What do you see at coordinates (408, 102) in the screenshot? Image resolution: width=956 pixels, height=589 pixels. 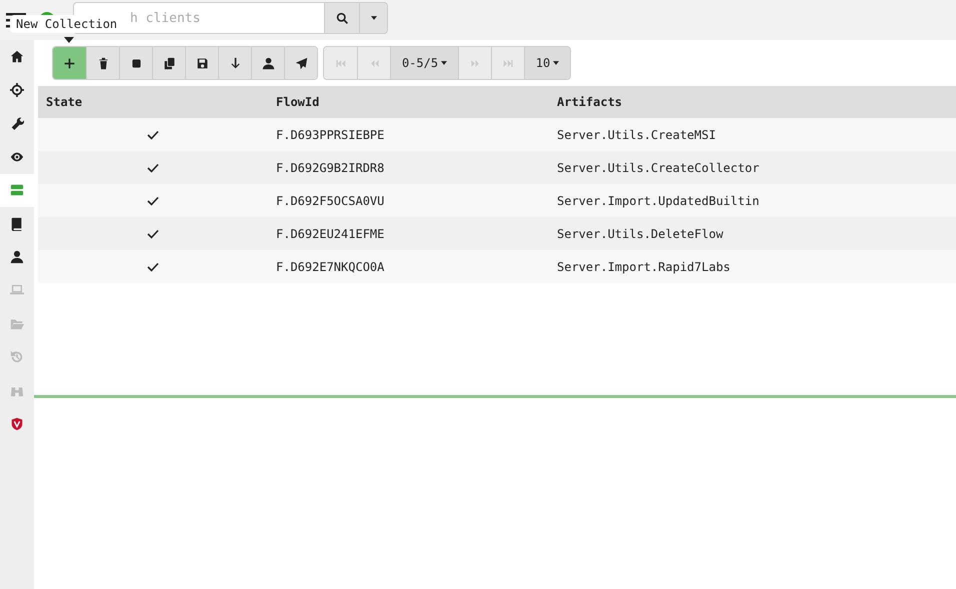 I see `column-header: FlowId` at bounding box center [408, 102].